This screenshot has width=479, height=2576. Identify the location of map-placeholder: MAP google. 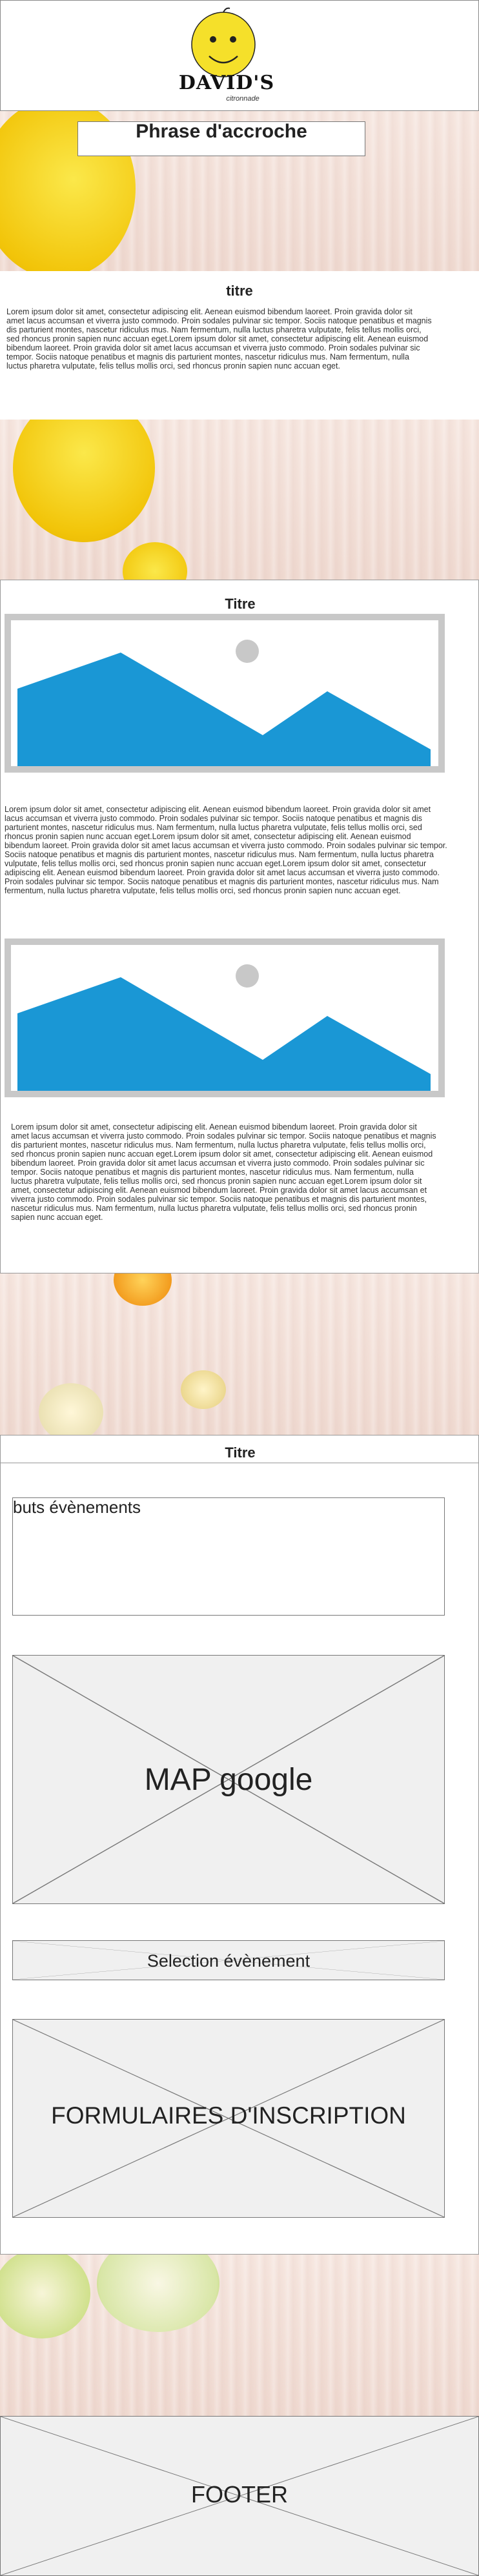
(228, 1779).